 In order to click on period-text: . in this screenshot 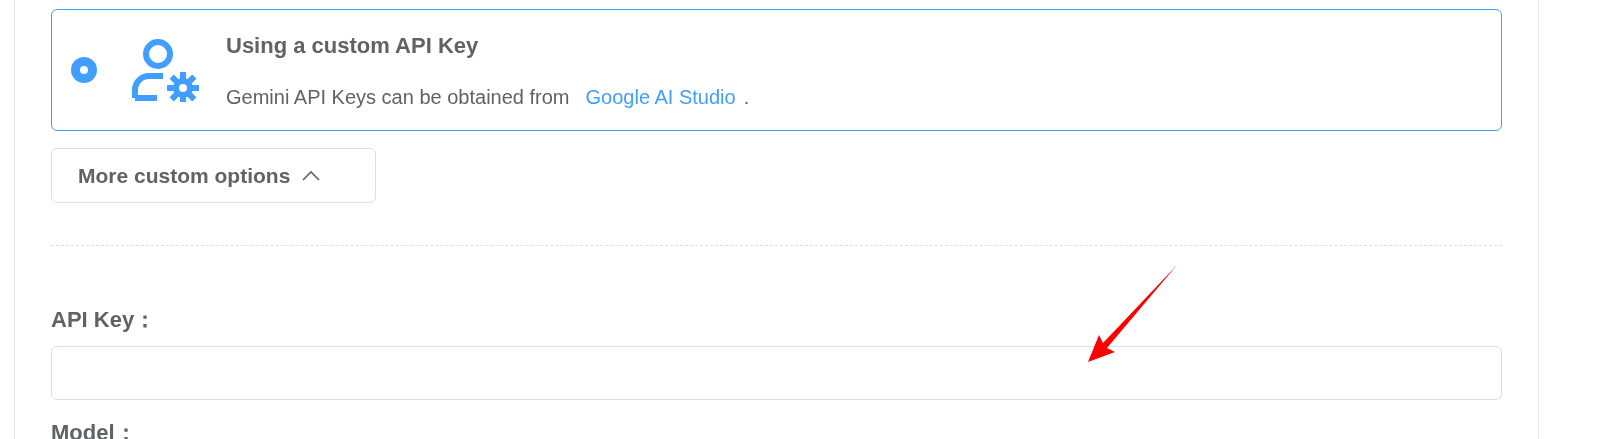, I will do `click(746, 97)`.